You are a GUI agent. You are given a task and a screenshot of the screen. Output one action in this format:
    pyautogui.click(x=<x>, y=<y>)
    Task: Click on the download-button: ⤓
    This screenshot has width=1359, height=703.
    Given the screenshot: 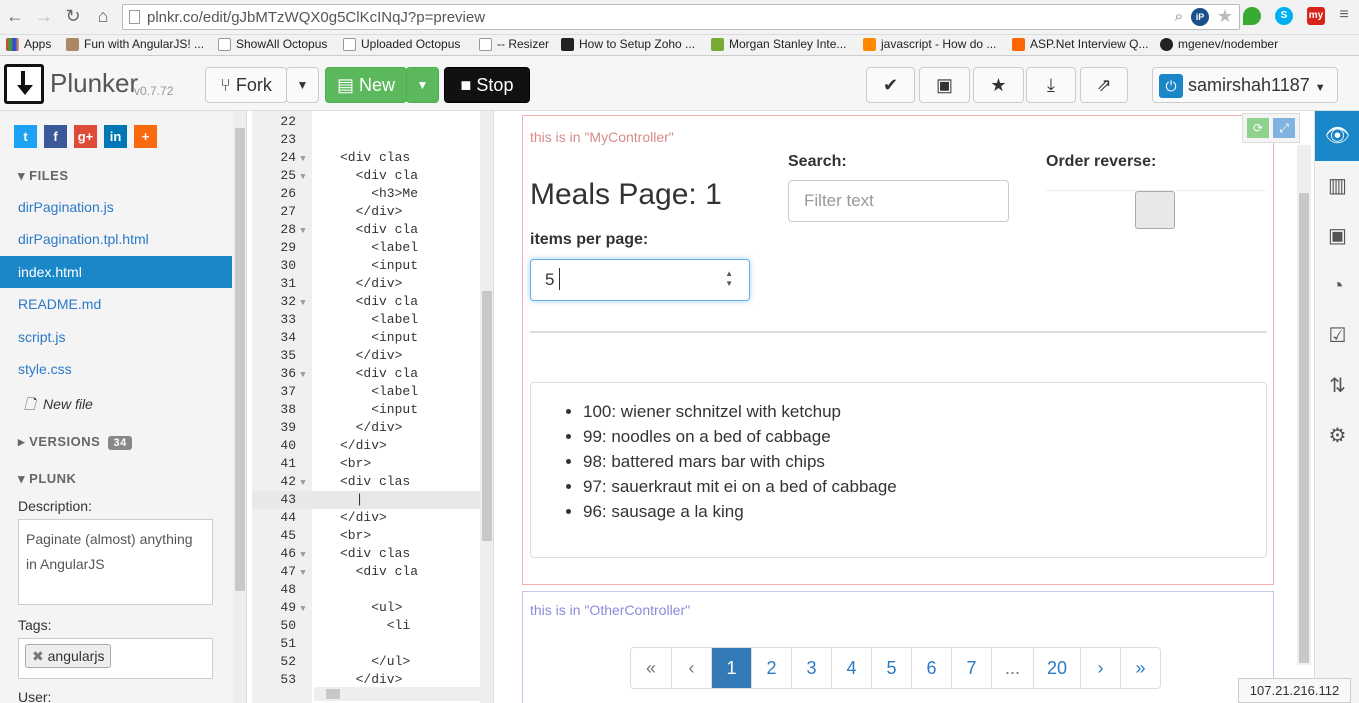 What is the action you would take?
    pyautogui.click(x=1051, y=85)
    